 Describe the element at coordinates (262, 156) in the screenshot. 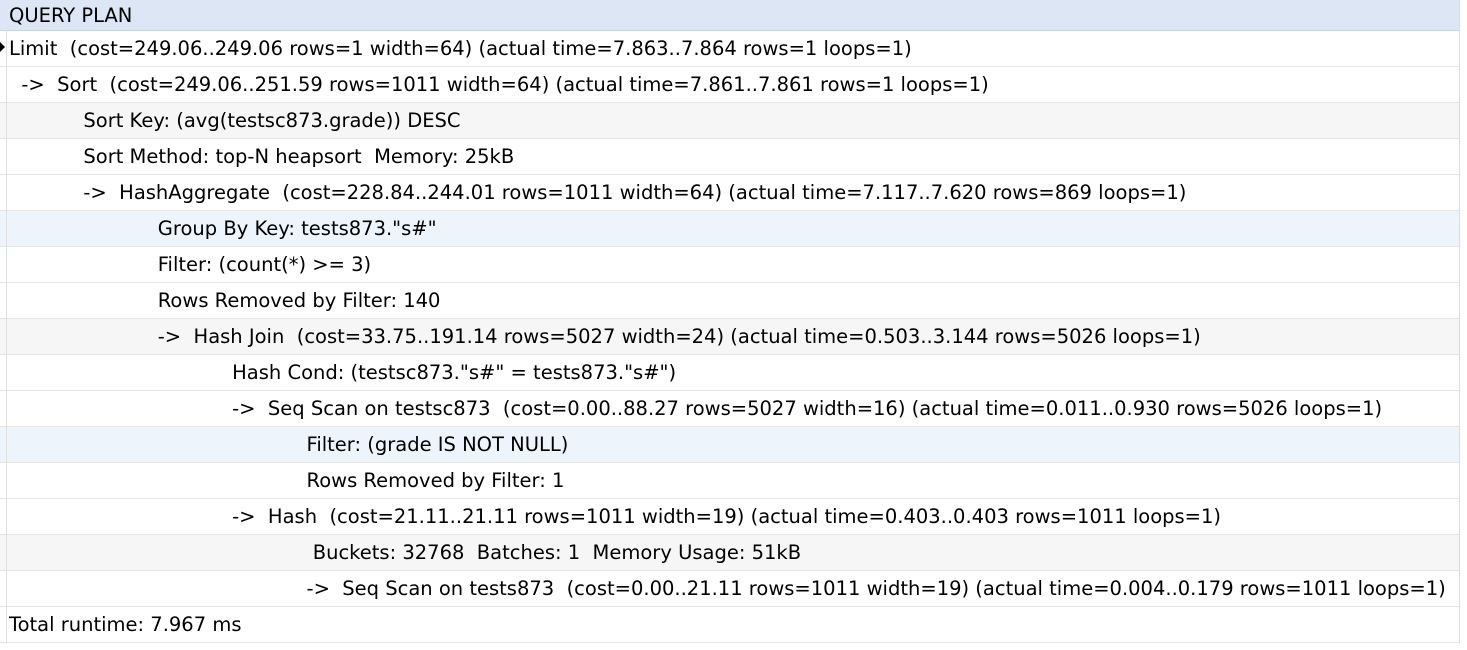

I see `row-text: Sort Method: top-N heapsort Memory: 25kB` at that location.